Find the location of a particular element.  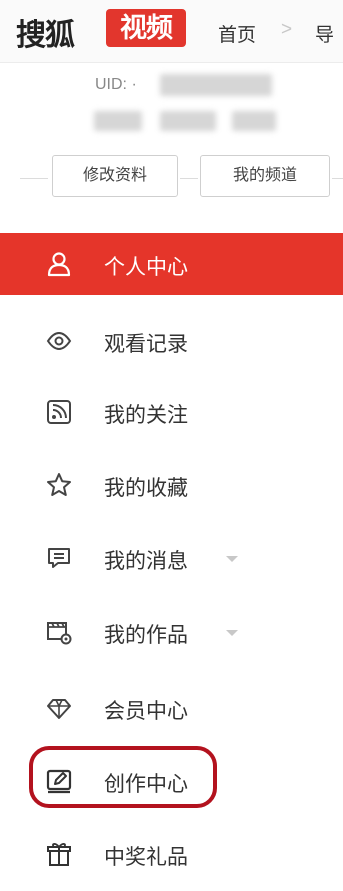

edit-profile-button: 修改资料 is located at coordinates (115, 176).